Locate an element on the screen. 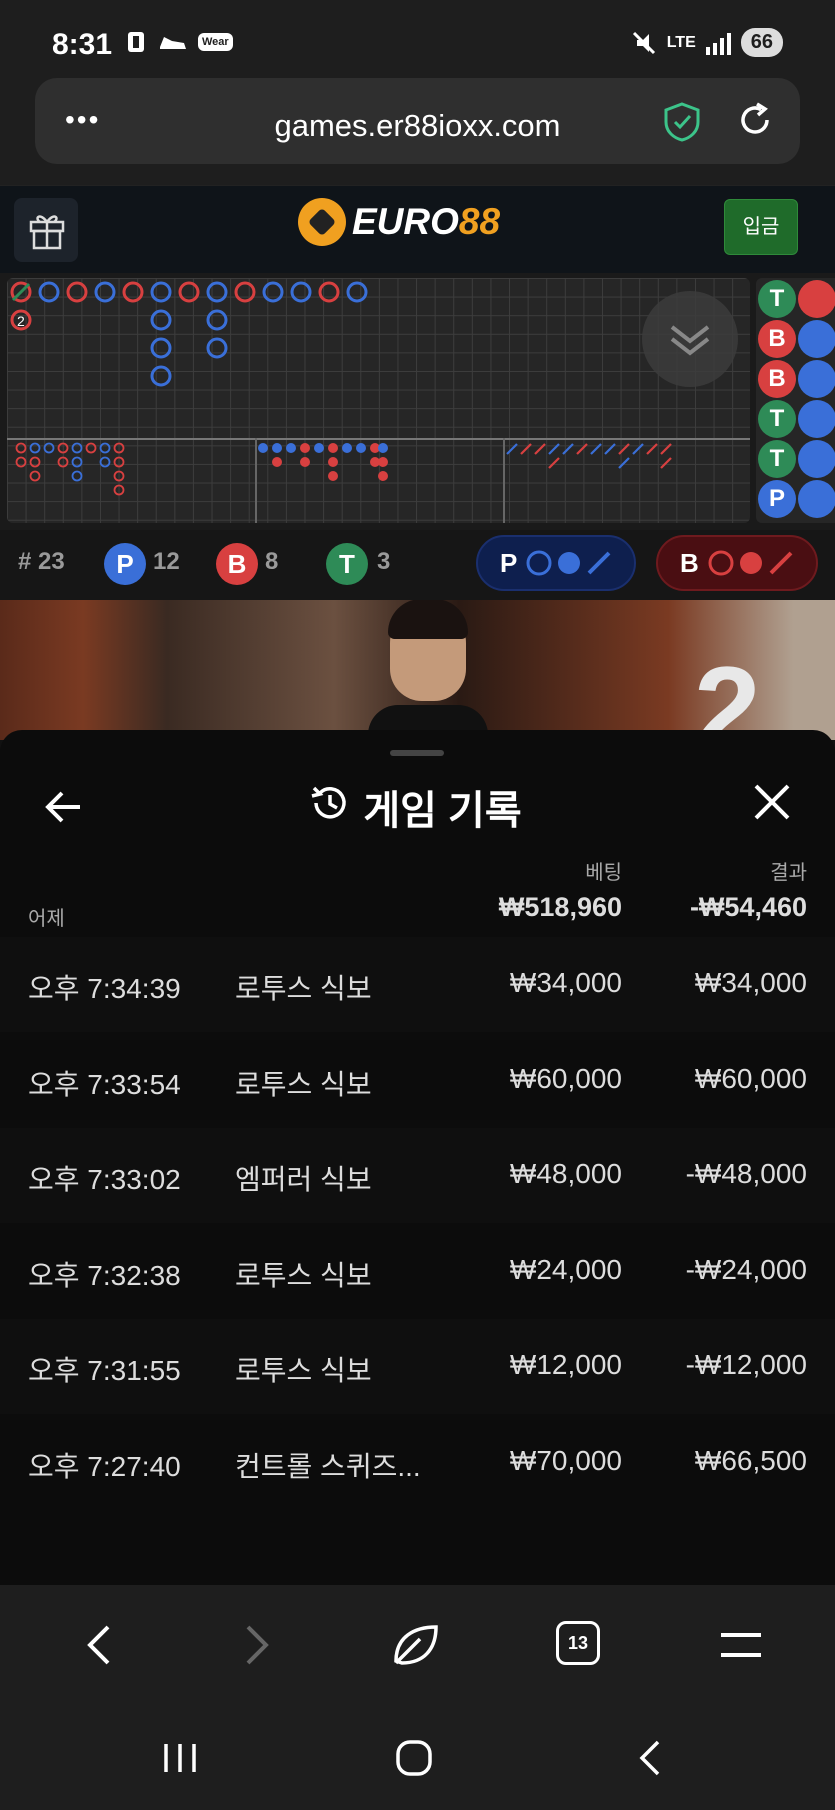  gift-icon is located at coordinates (47, 232).